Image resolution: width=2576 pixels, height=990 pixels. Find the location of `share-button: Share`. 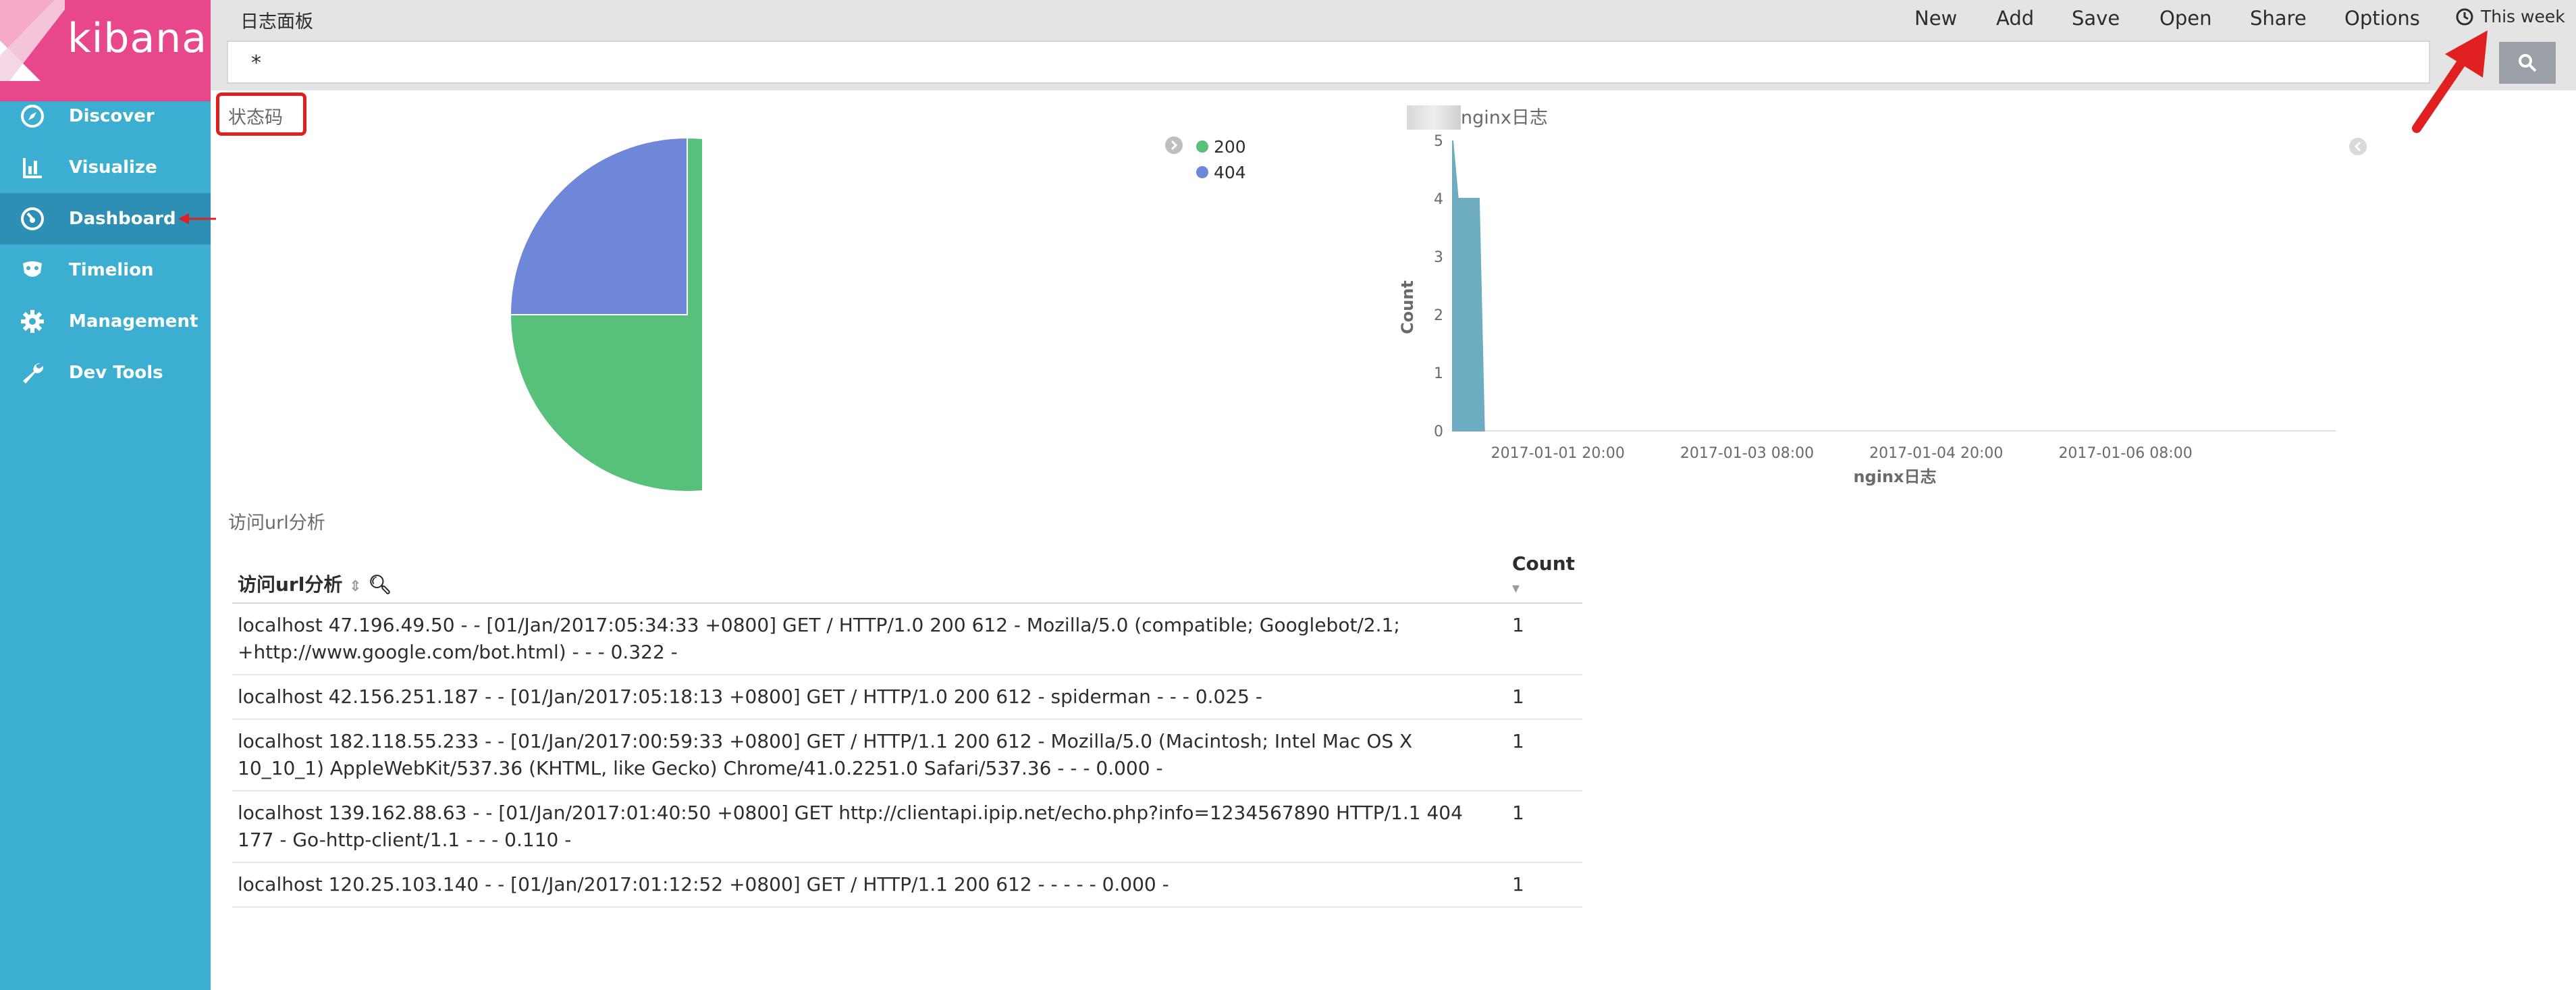

share-button: Share is located at coordinates (2279, 18).